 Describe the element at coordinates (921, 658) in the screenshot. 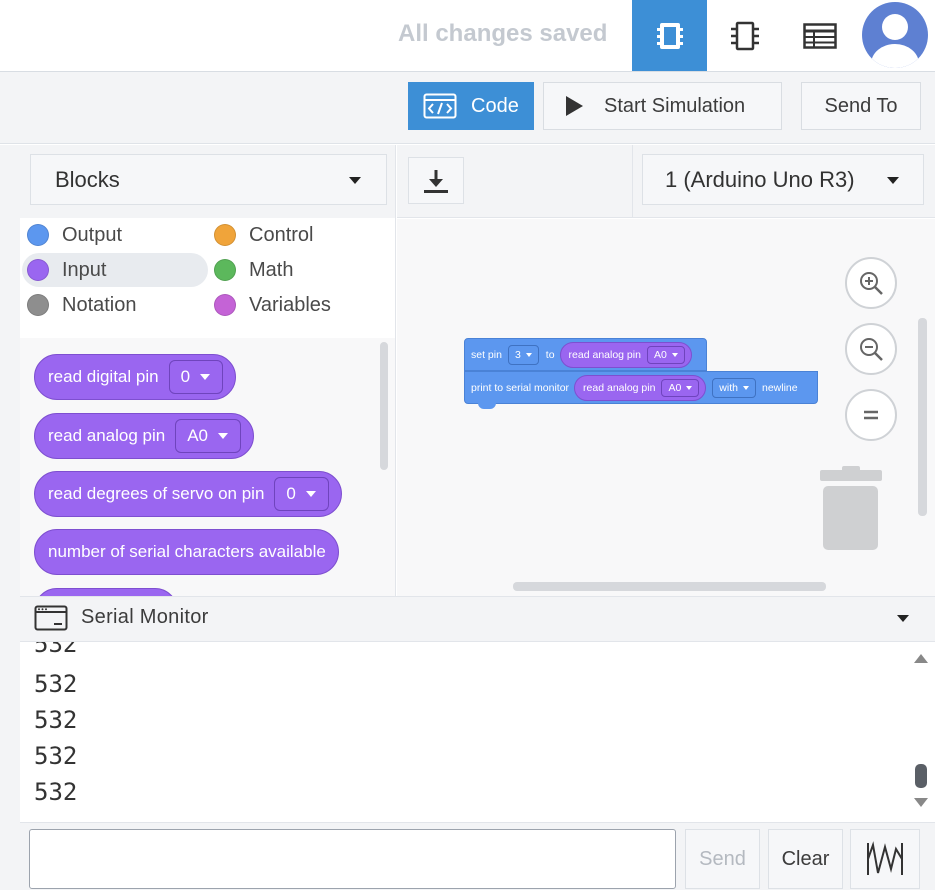

I see `scroll-up-arrow-icon` at that location.